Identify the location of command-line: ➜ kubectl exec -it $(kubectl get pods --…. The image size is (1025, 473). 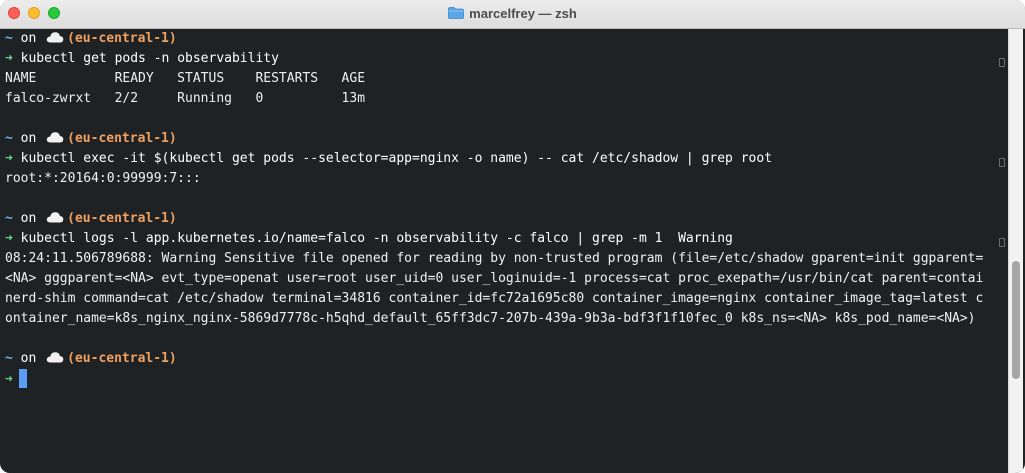
(506, 159).